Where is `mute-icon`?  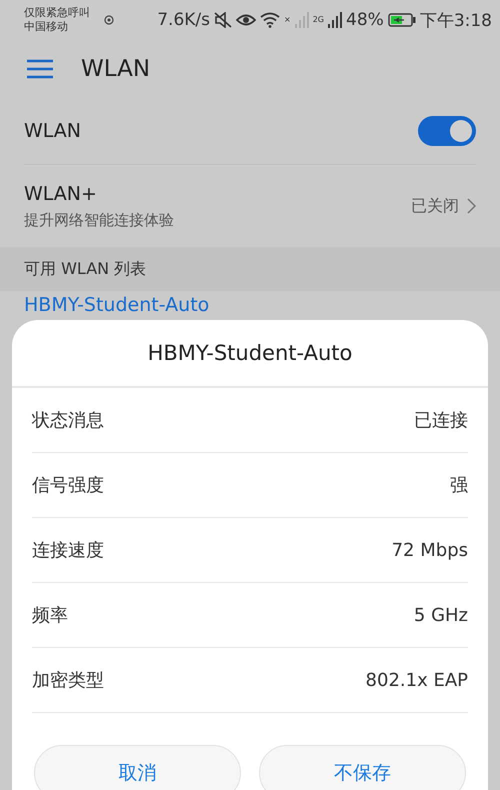 mute-icon is located at coordinates (223, 20).